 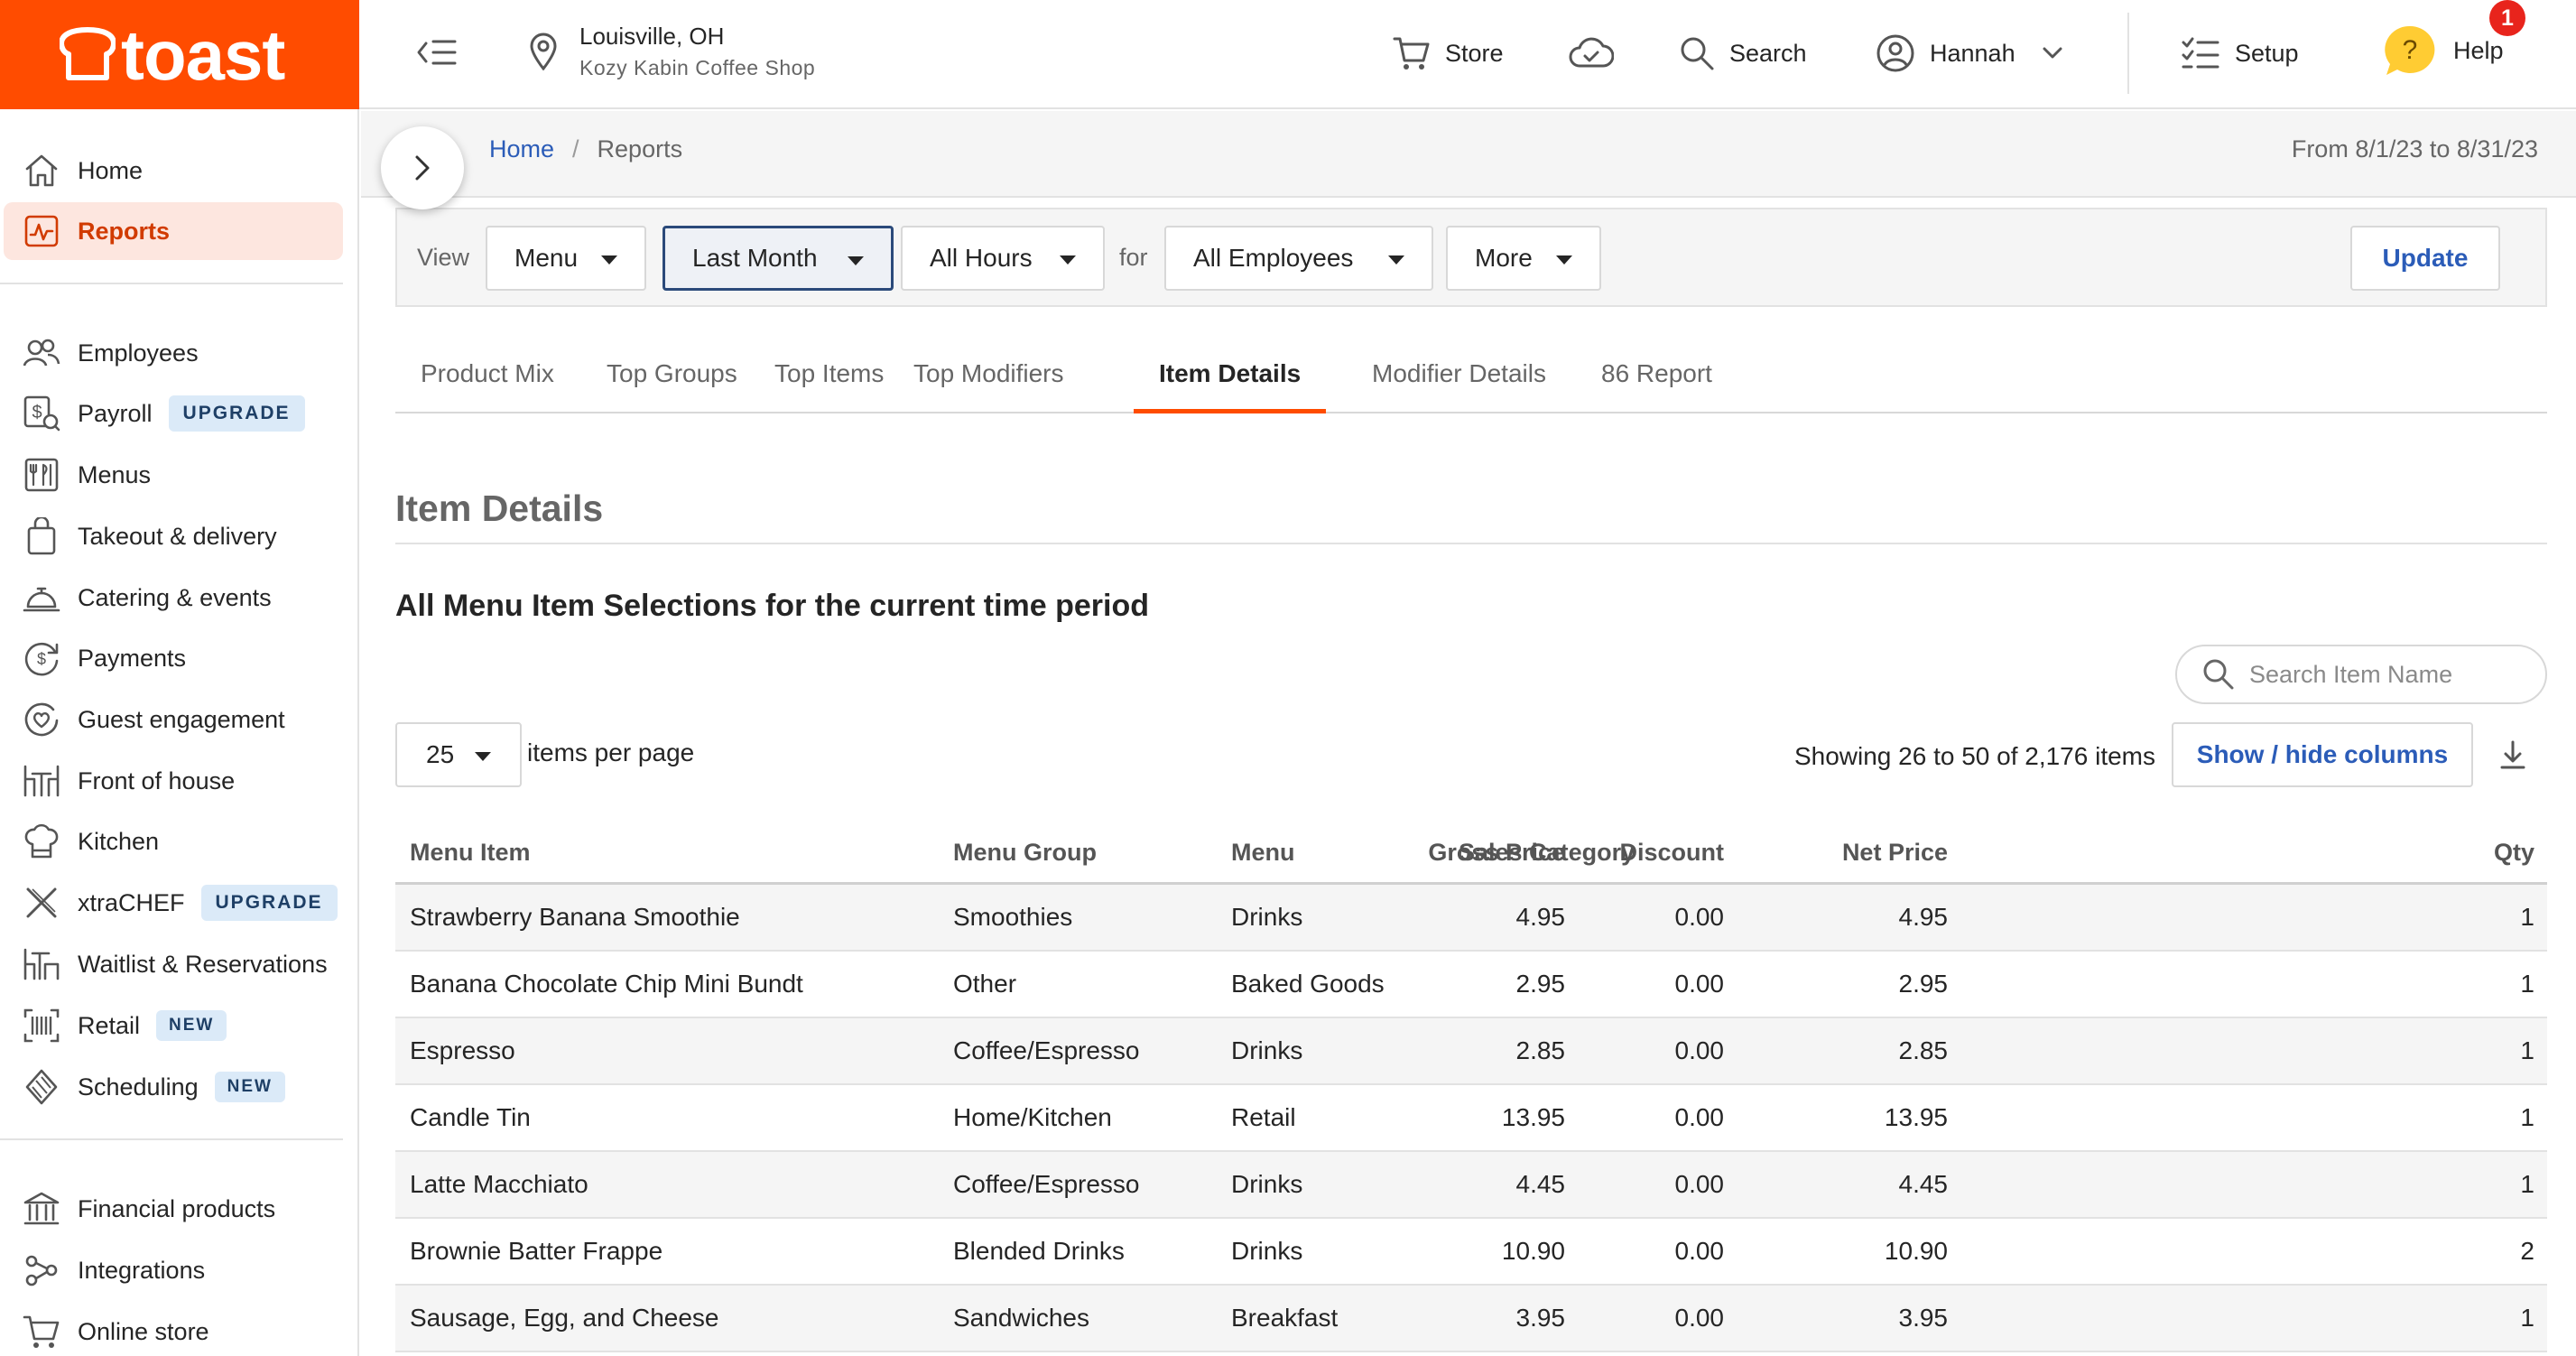 I want to click on column-header-qty: Qty, so click(x=2514, y=852).